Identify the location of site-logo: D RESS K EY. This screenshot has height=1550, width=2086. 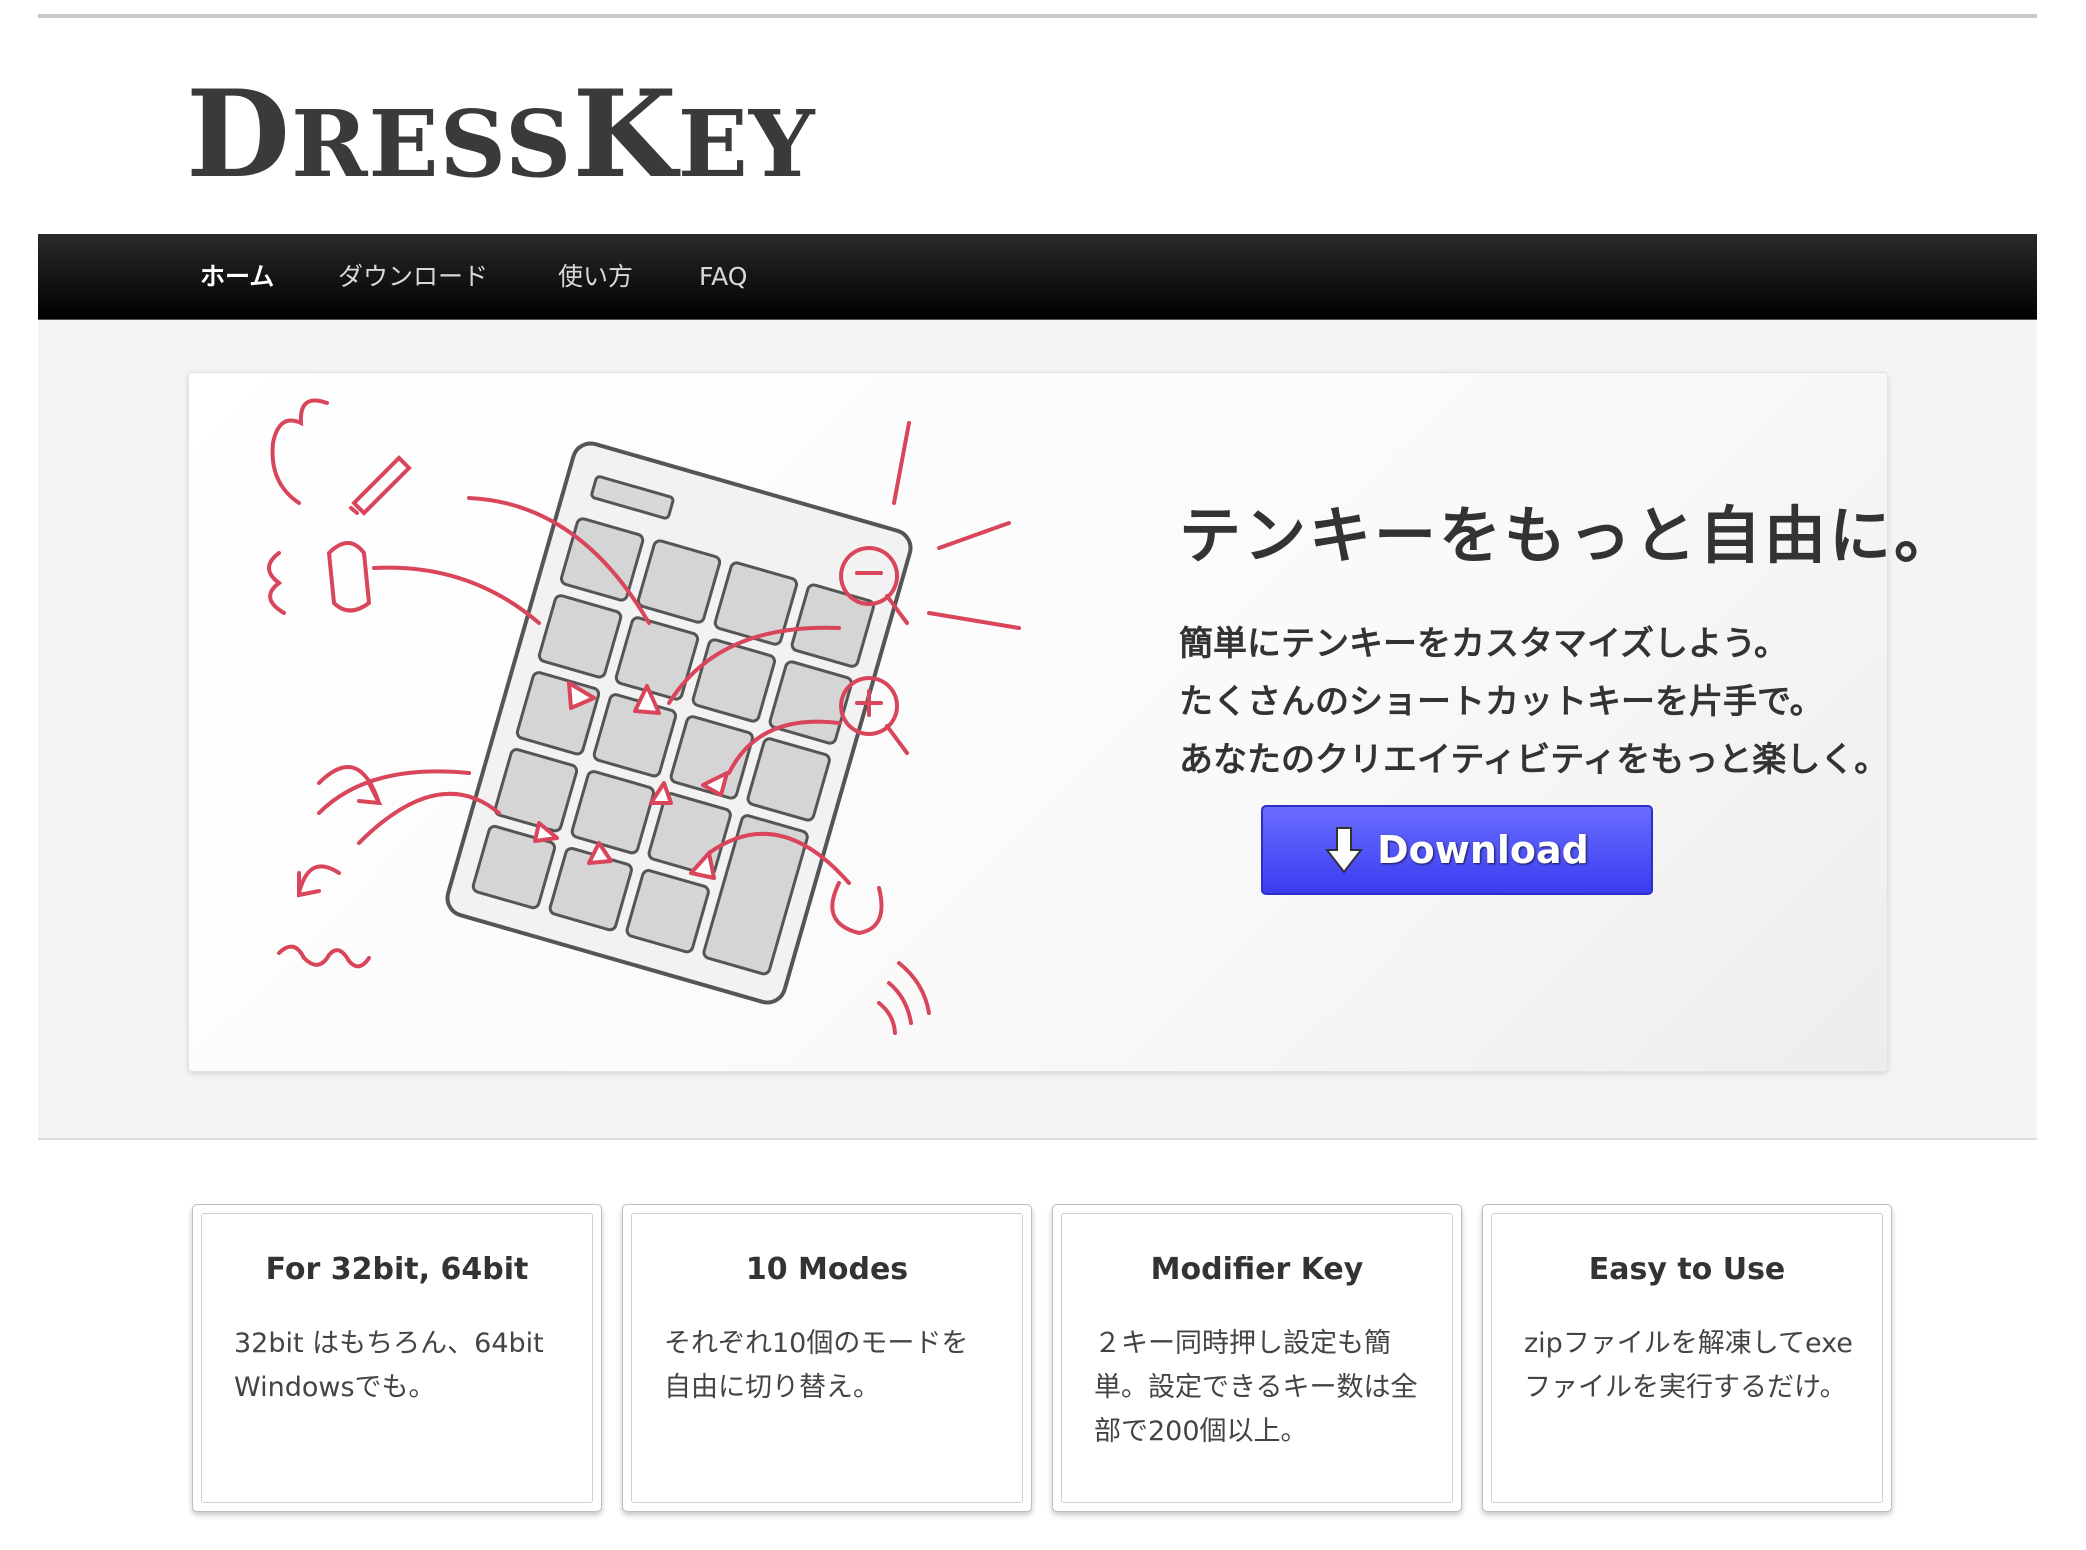
(485, 135).